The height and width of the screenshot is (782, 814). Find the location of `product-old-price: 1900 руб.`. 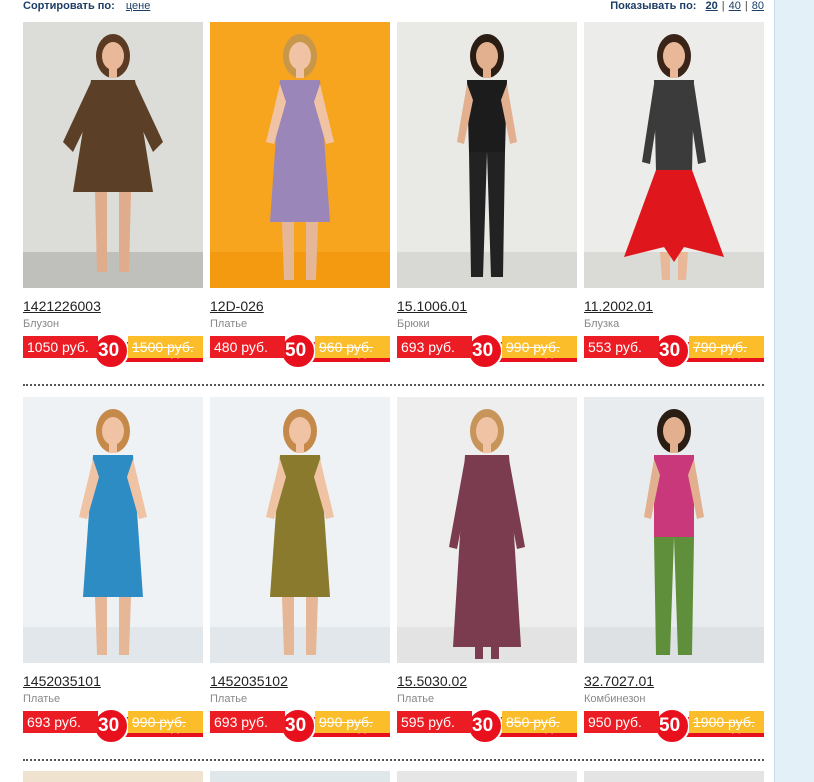

product-old-price: 1900 руб. is located at coordinates (726, 722).